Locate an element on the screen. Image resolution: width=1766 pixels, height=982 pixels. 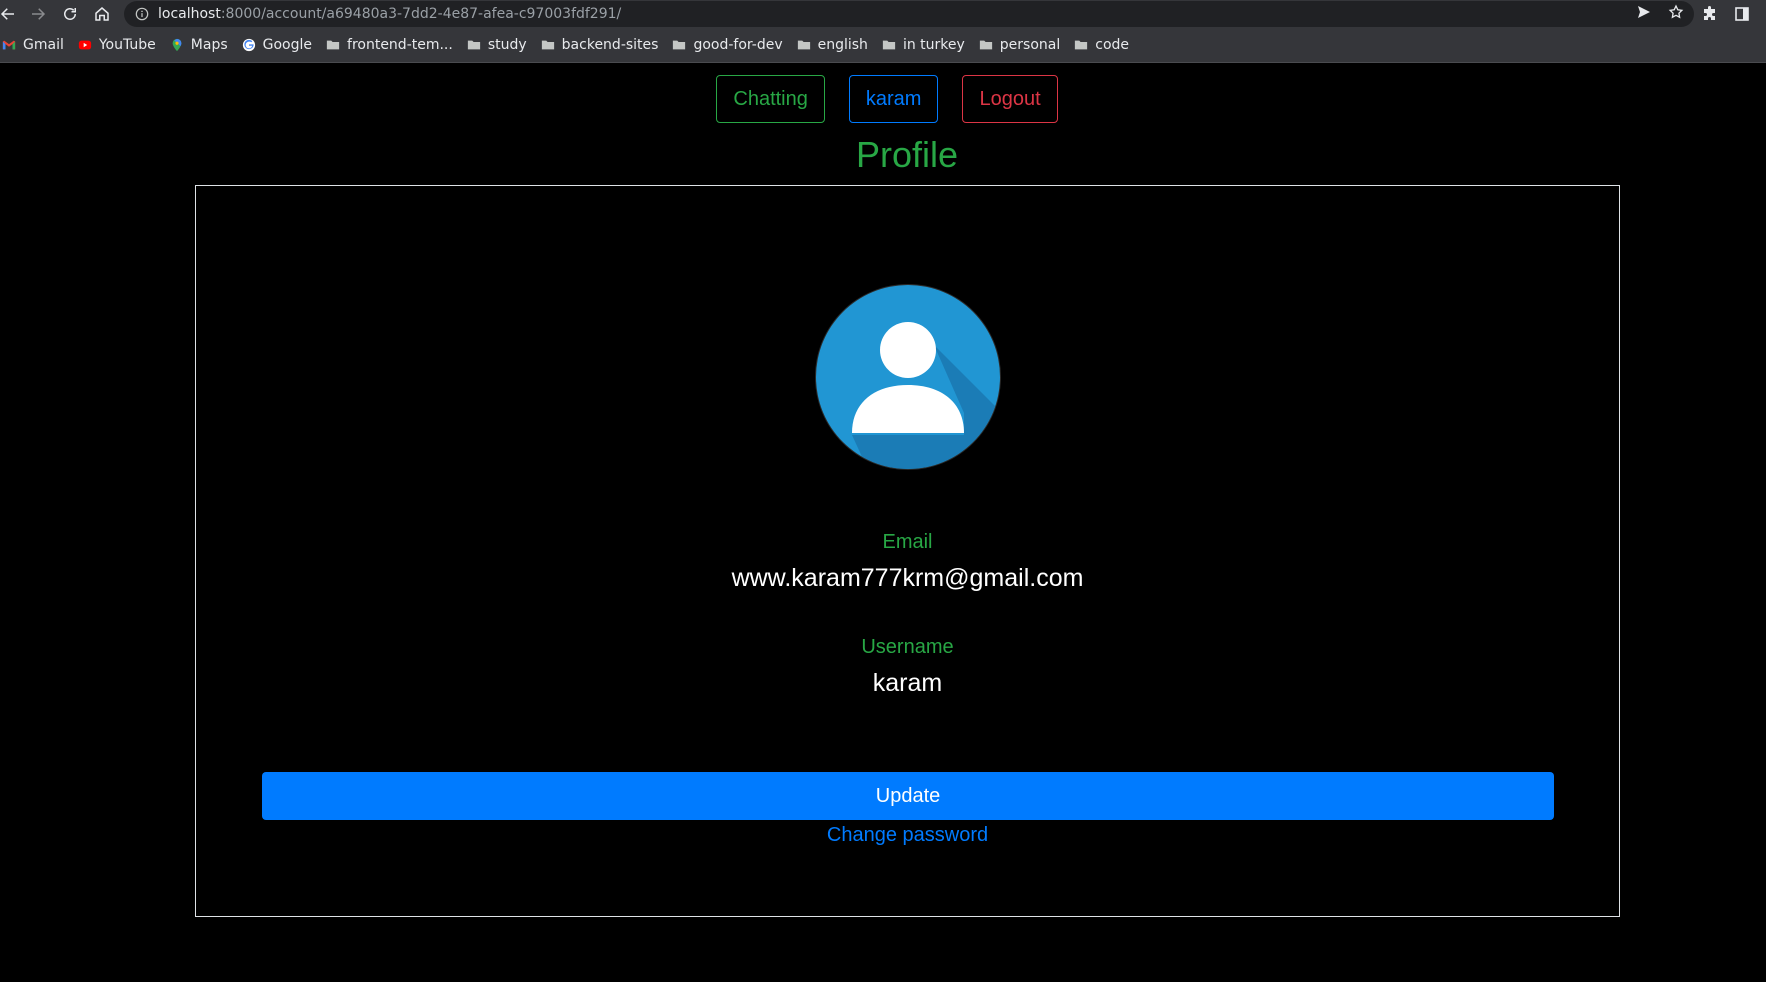
bookmark-folder-study: study is located at coordinates (497, 45).